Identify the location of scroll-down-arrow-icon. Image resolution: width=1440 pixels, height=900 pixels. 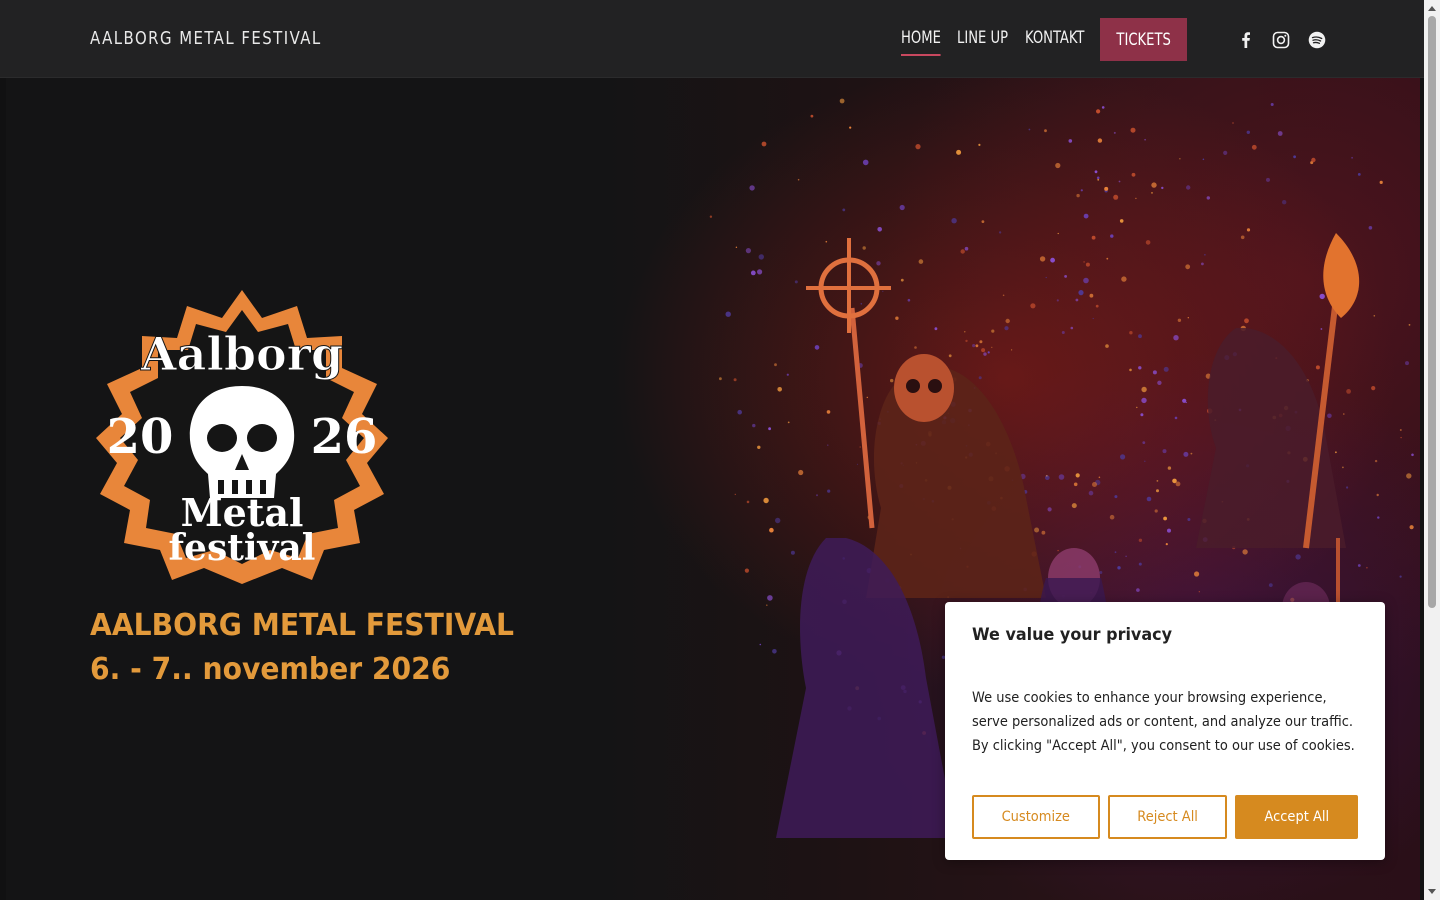
(1432, 891).